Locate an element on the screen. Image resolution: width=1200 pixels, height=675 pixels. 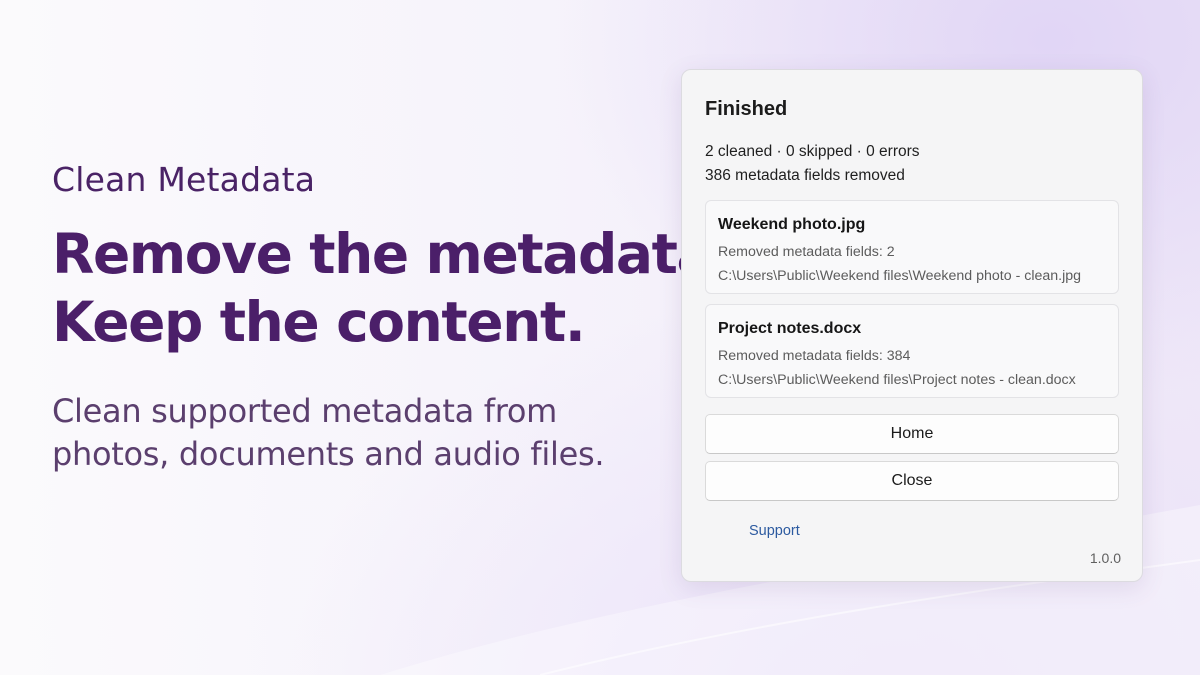
headline-line-2: Keep the content. is located at coordinates (319, 321).